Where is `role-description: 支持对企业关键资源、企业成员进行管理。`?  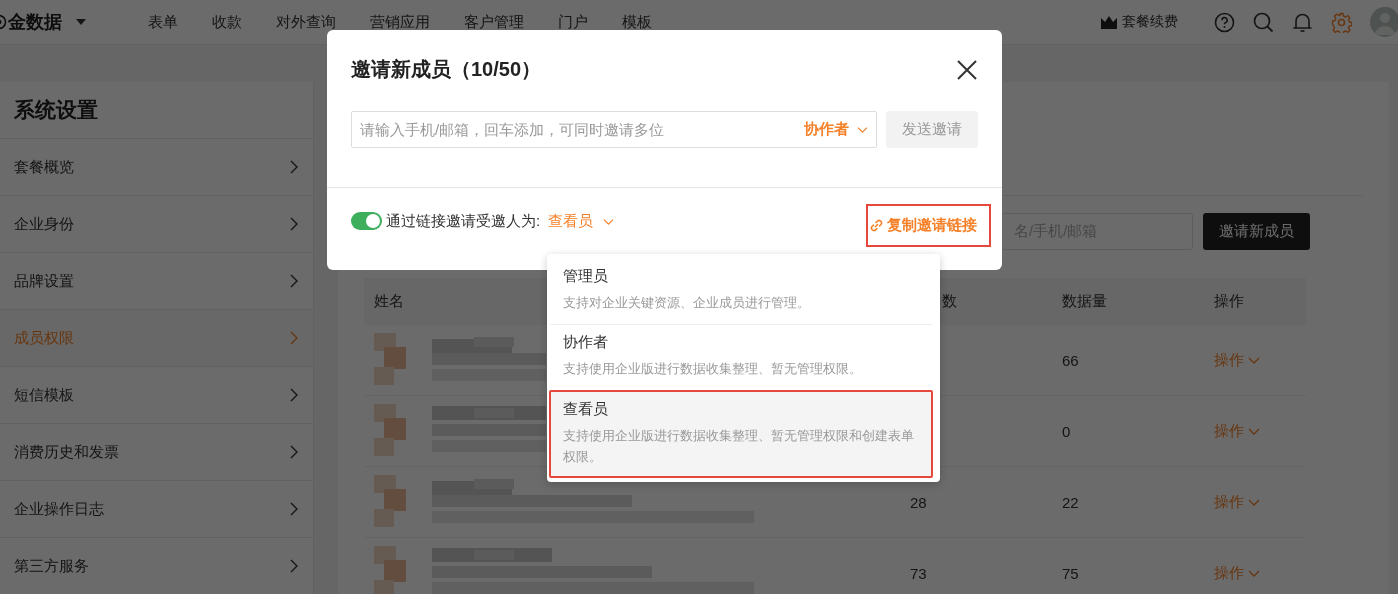
role-description: 支持对企业关键资源、企业成员进行管理。 is located at coordinates (687, 303).